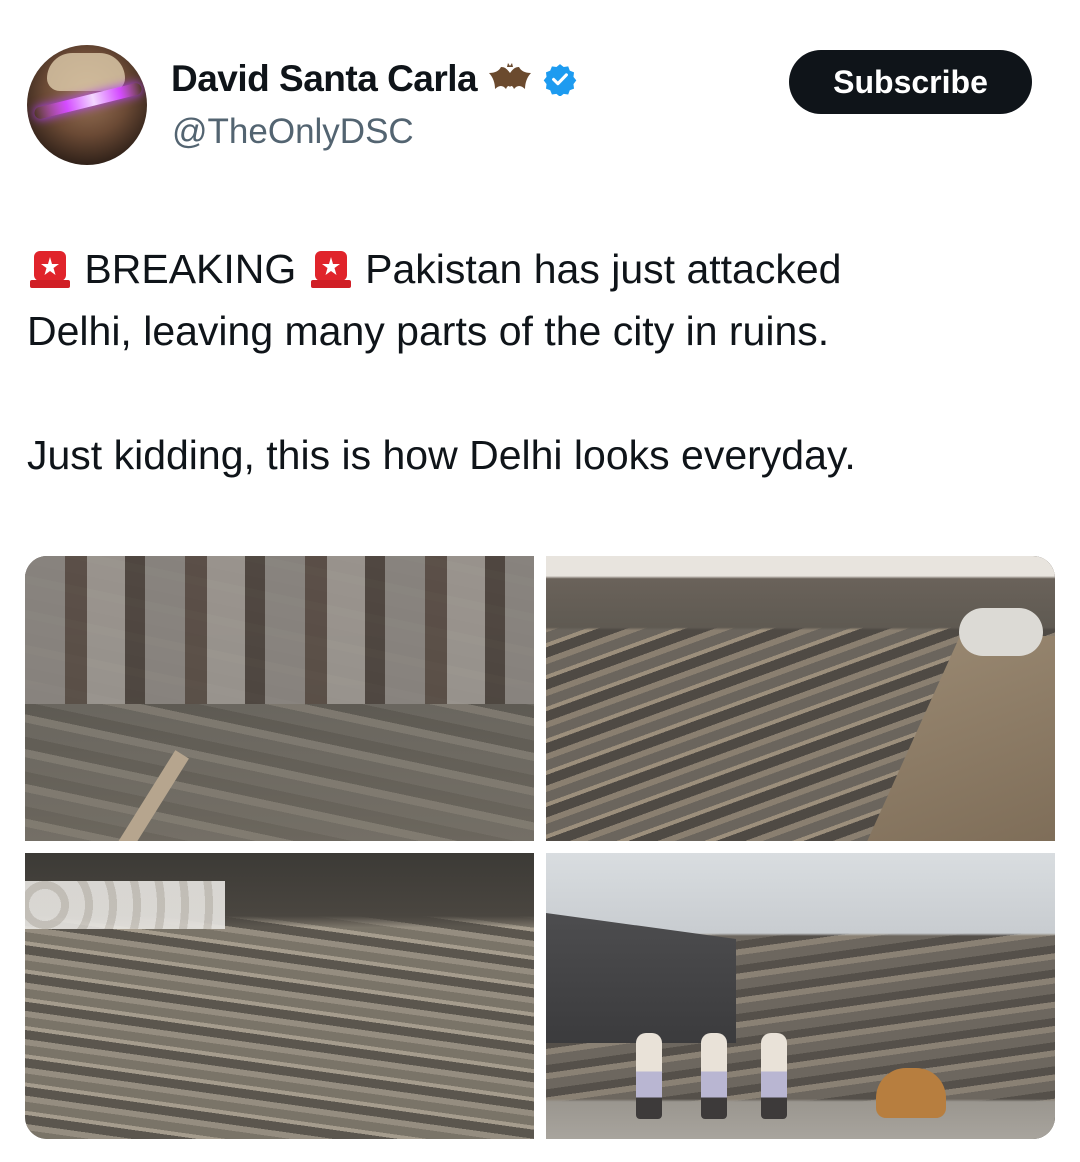 This screenshot has width=1080, height=1162. Describe the element at coordinates (324, 79) in the screenshot. I see `author-display-name: David Santa Carla` at that location.